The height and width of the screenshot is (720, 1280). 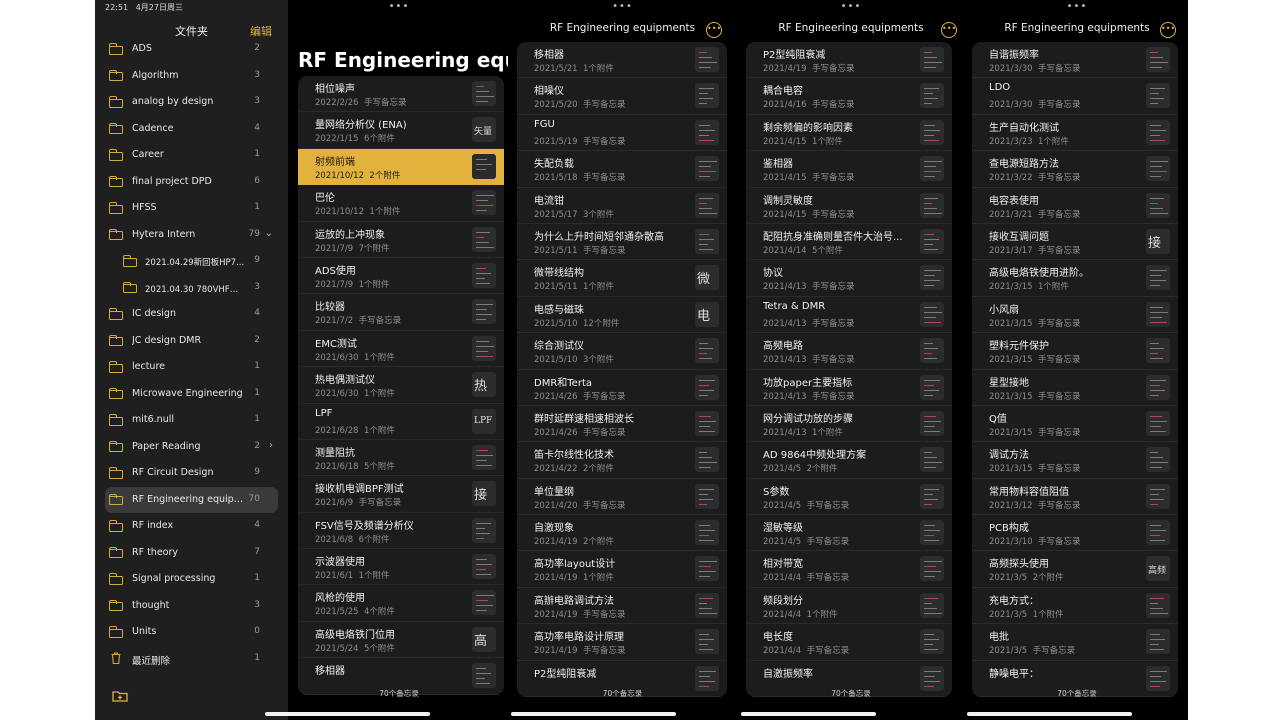 I want to click on folder-item: RF index 4, so click(x=191, y=526).